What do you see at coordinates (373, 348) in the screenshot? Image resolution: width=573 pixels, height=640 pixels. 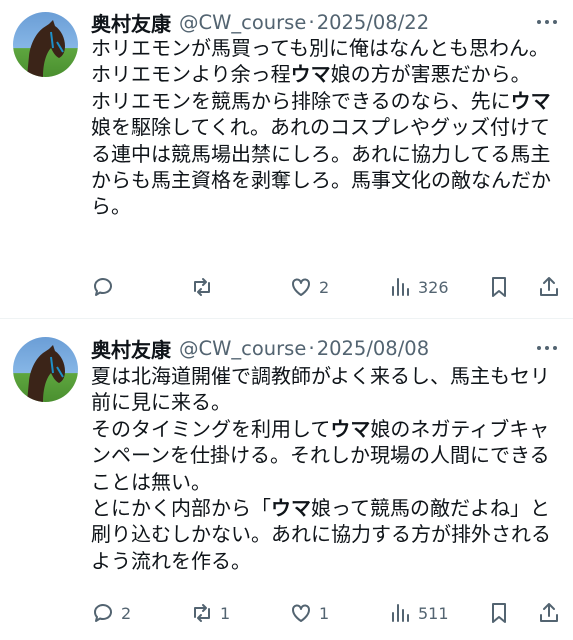 I see `tweet-date: 2025/08/08` at bounding box center [373, 348].